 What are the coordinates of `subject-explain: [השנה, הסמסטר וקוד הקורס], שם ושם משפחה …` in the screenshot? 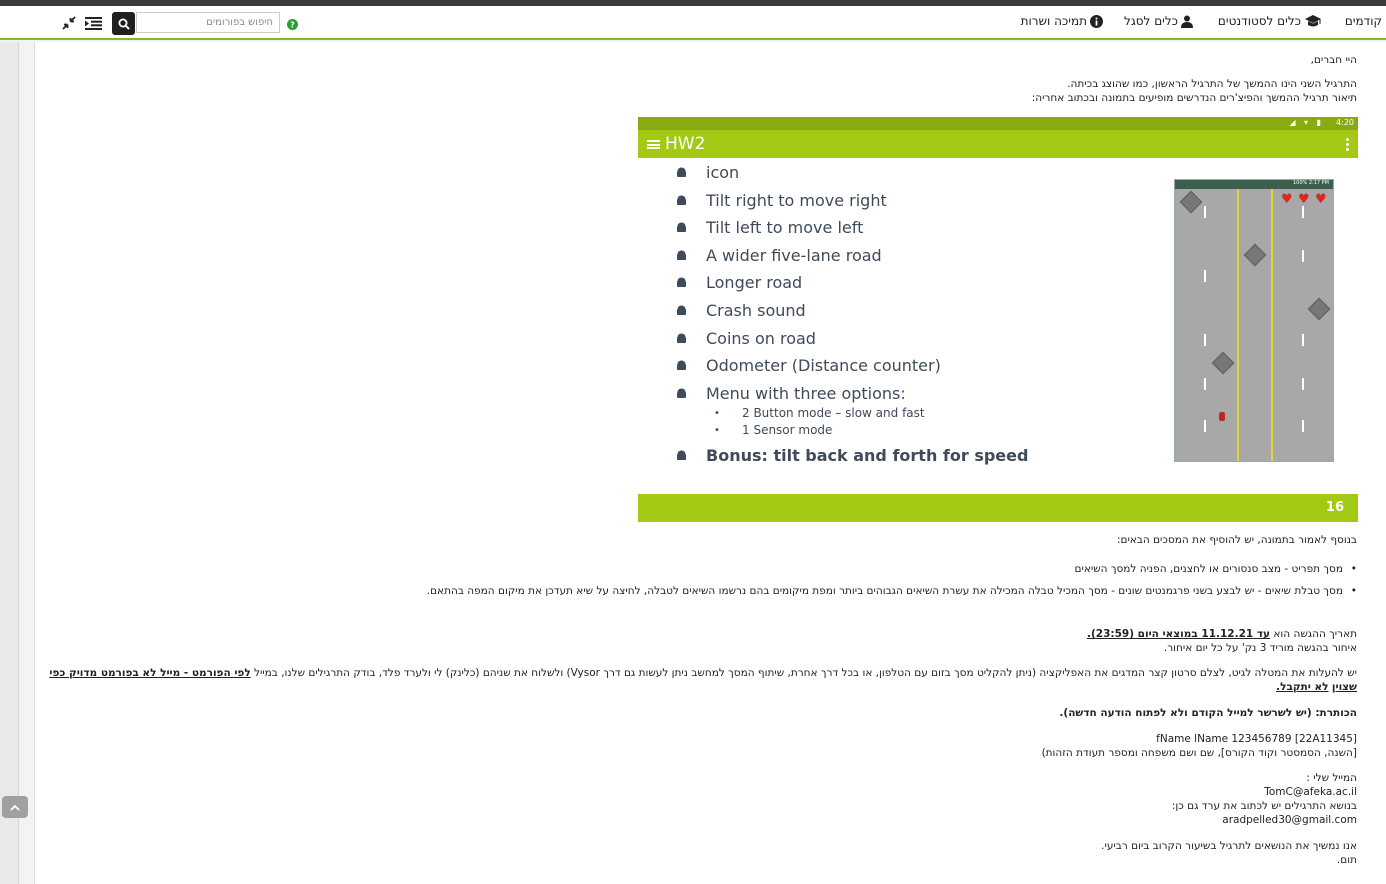 It's located at (1199, 753).